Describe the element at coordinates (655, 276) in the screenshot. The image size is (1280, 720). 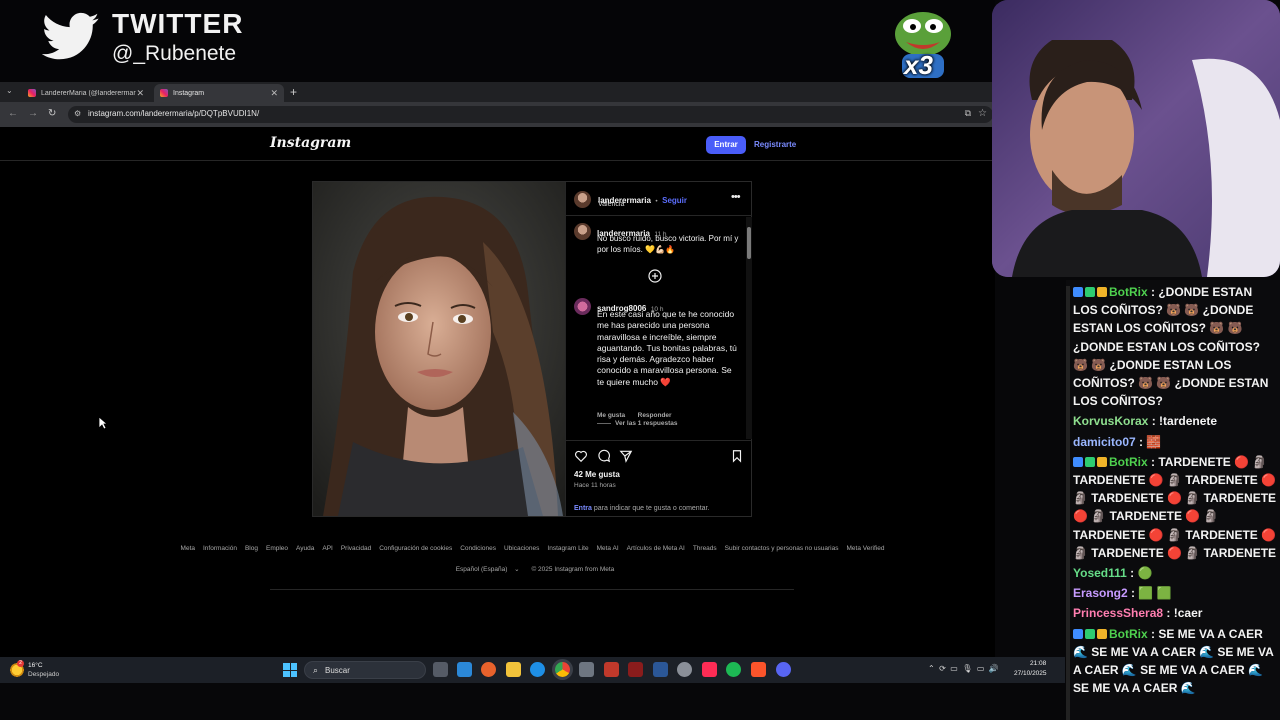
I see `load-more-comments-icon` at that location.